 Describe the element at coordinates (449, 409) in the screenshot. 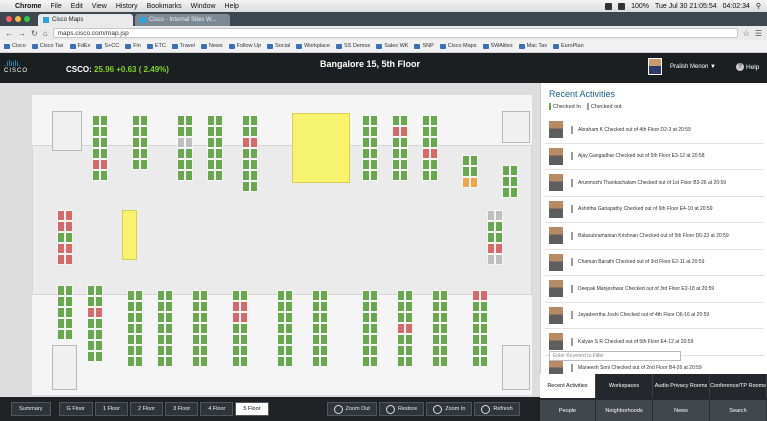

I see `zoom-in-button: Zoom In` at that location.